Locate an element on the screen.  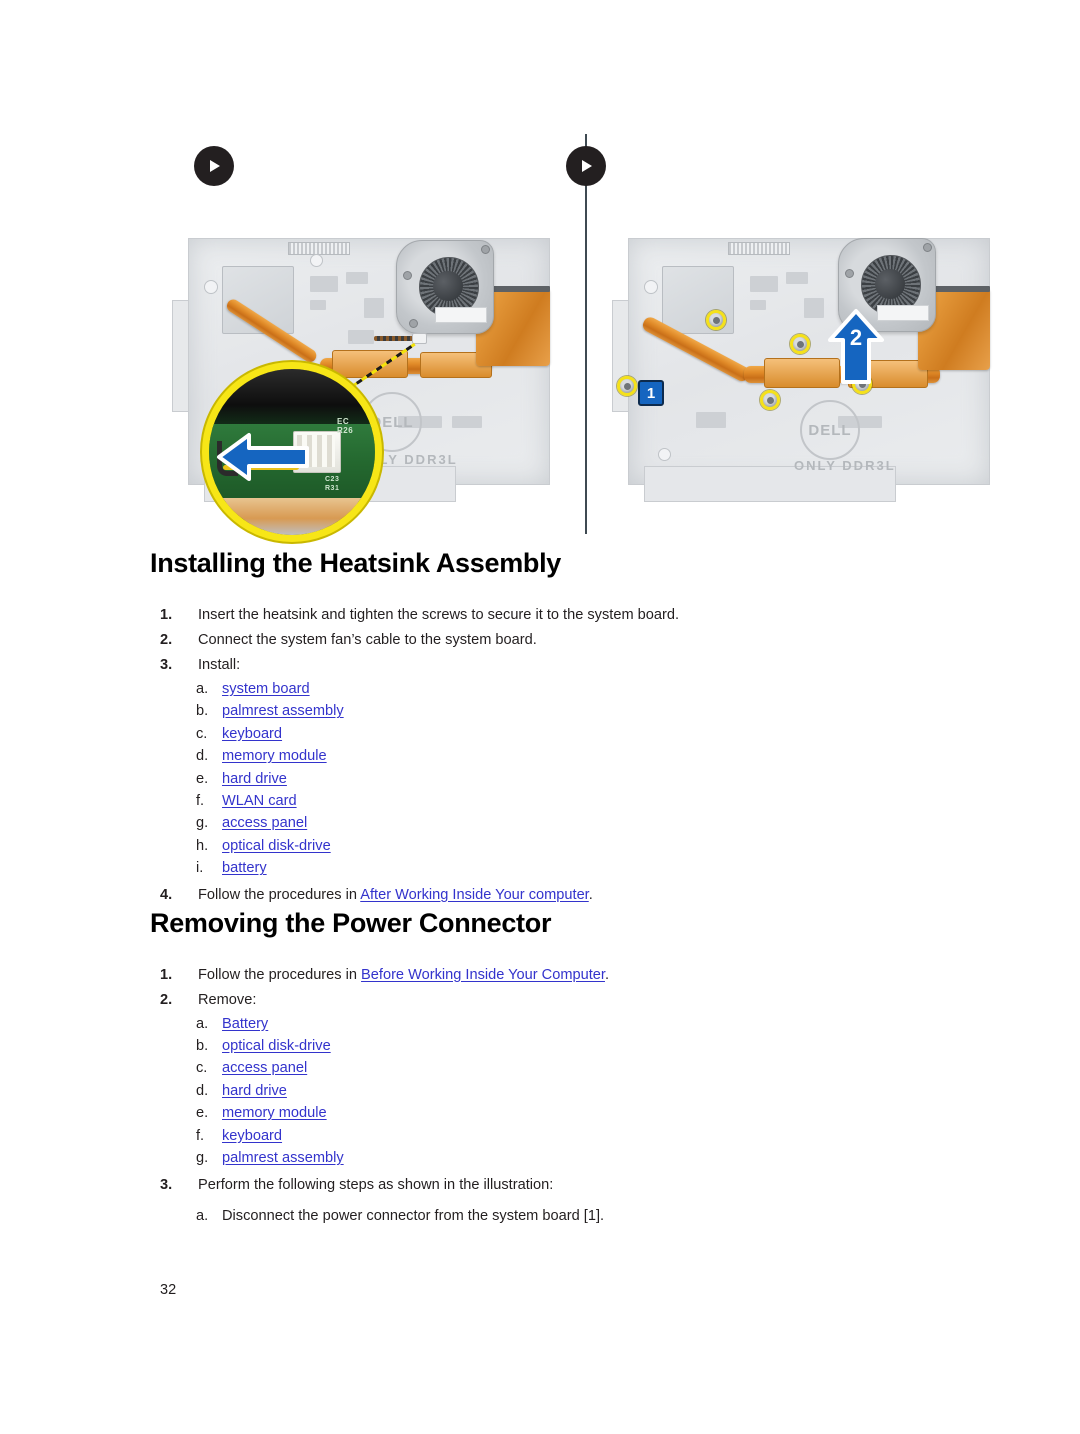
link-battery: Battery is located at coordinates (245, 1024).